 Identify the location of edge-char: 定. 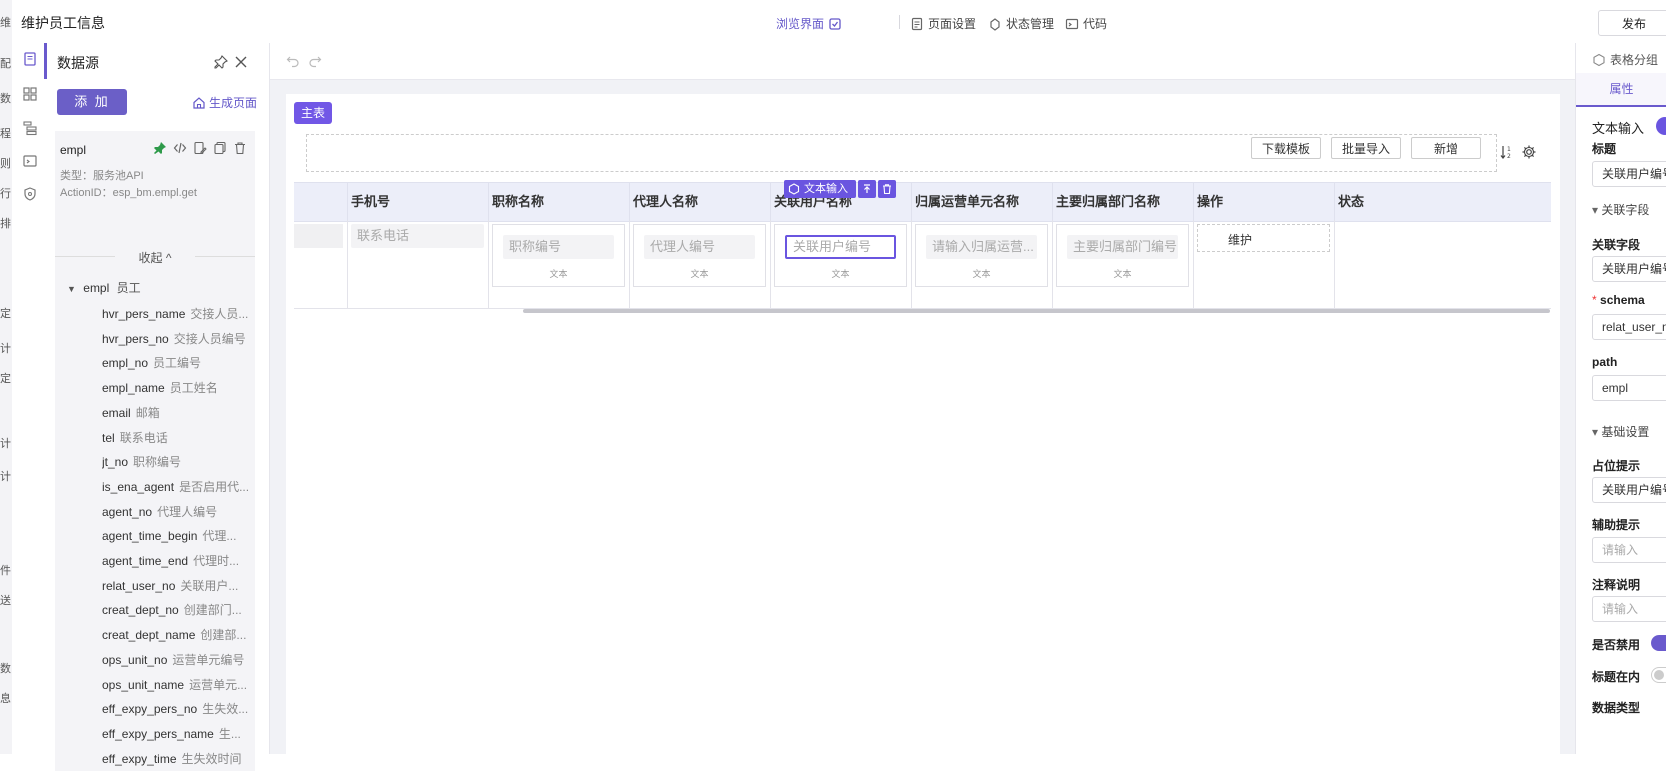
(5, 314).